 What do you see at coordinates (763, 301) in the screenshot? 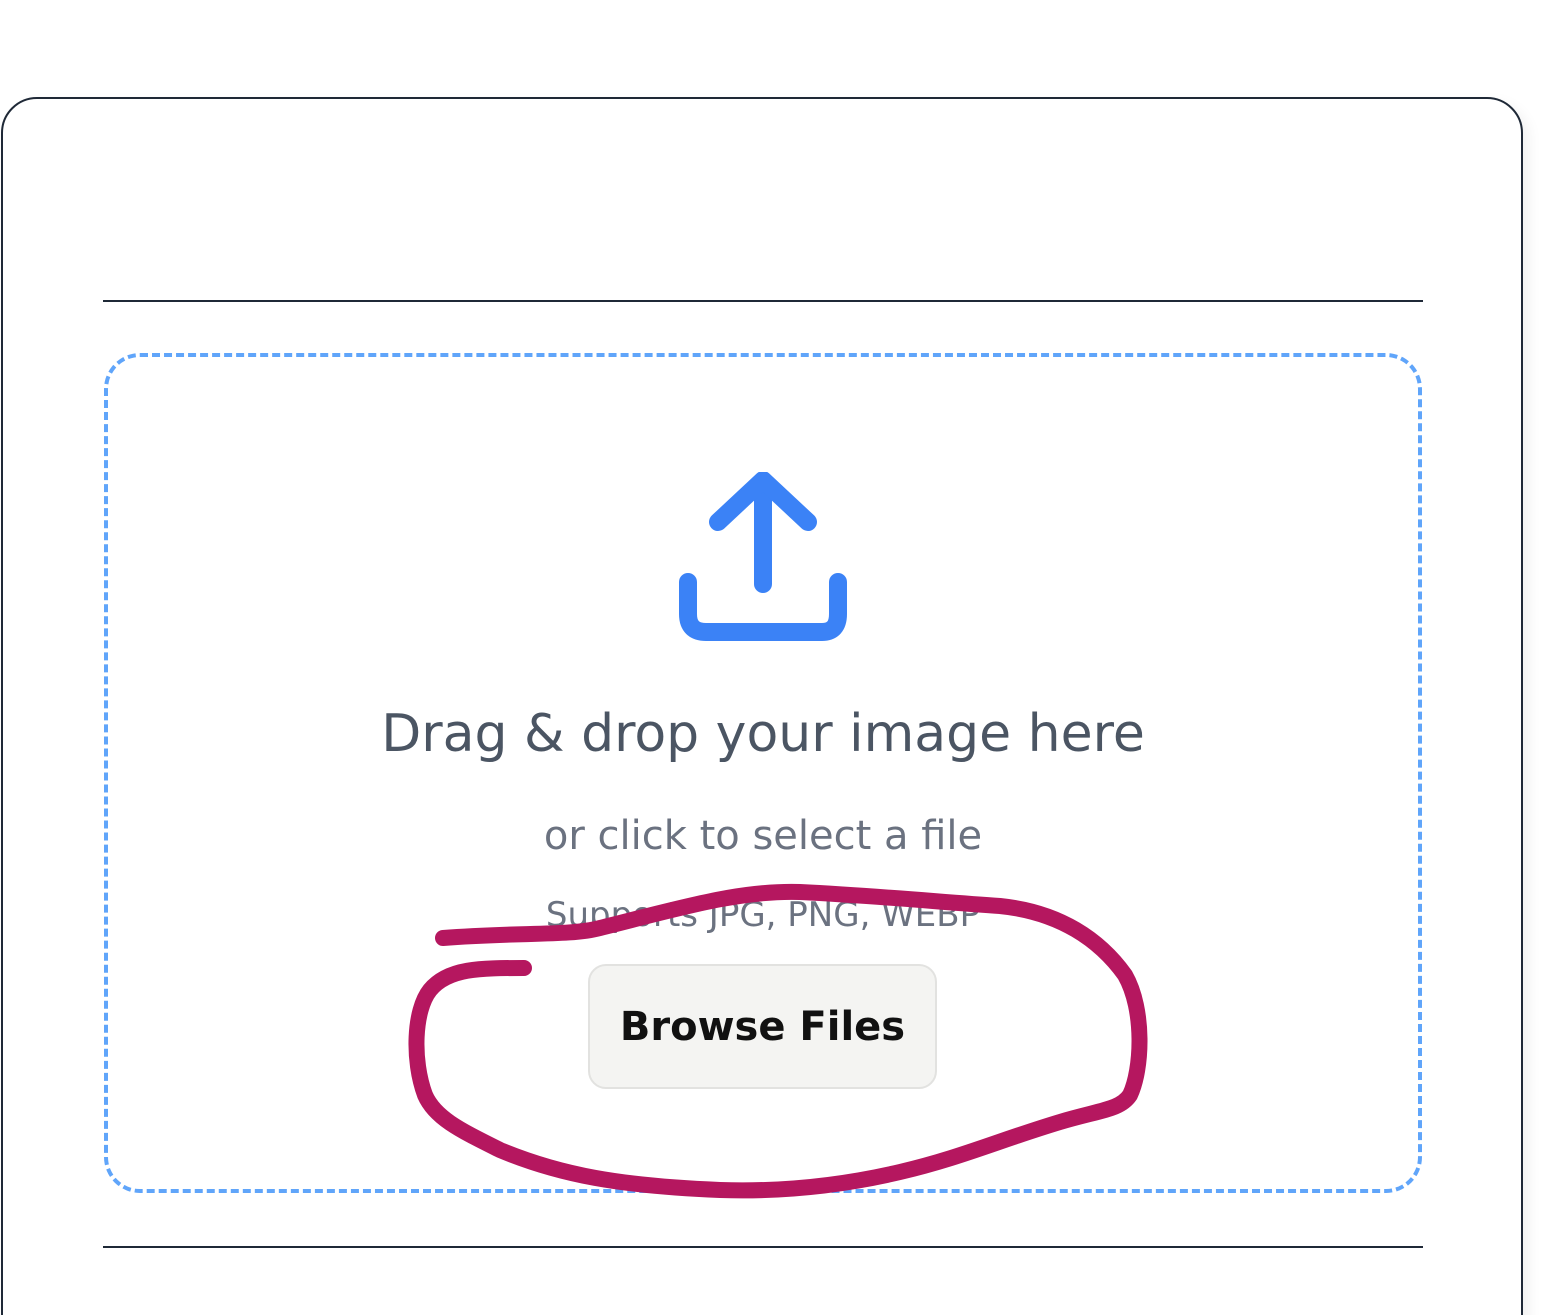
I see `top-divider` at bounding box center [763, 301].